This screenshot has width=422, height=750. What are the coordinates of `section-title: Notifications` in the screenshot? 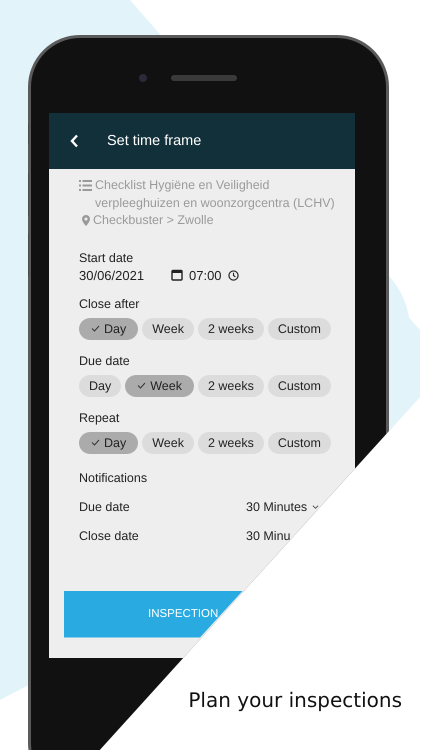 It's located at (113, 477).